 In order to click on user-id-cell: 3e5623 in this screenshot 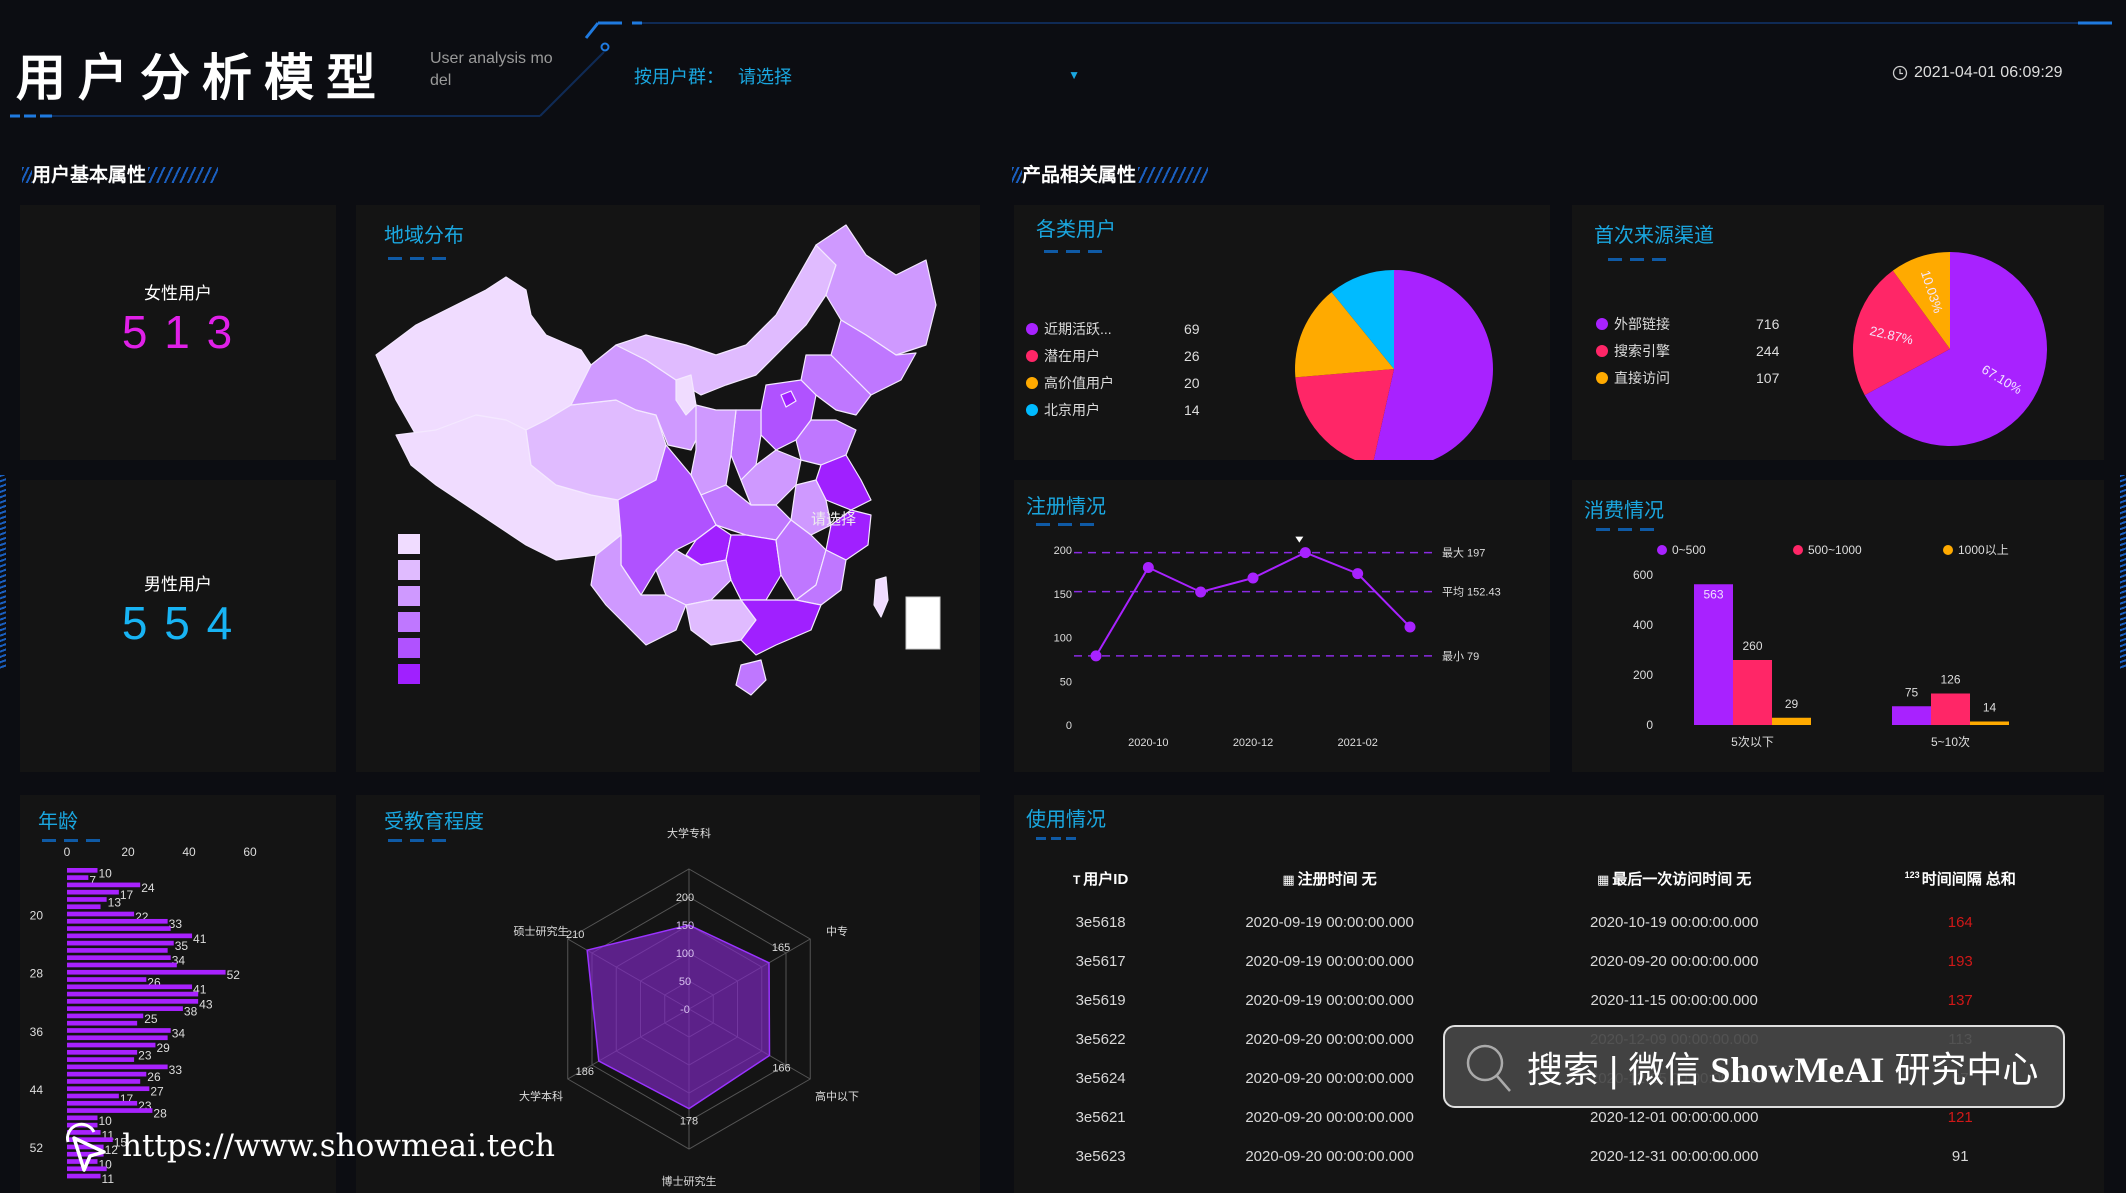, I will do `click(1100, 1156)`.